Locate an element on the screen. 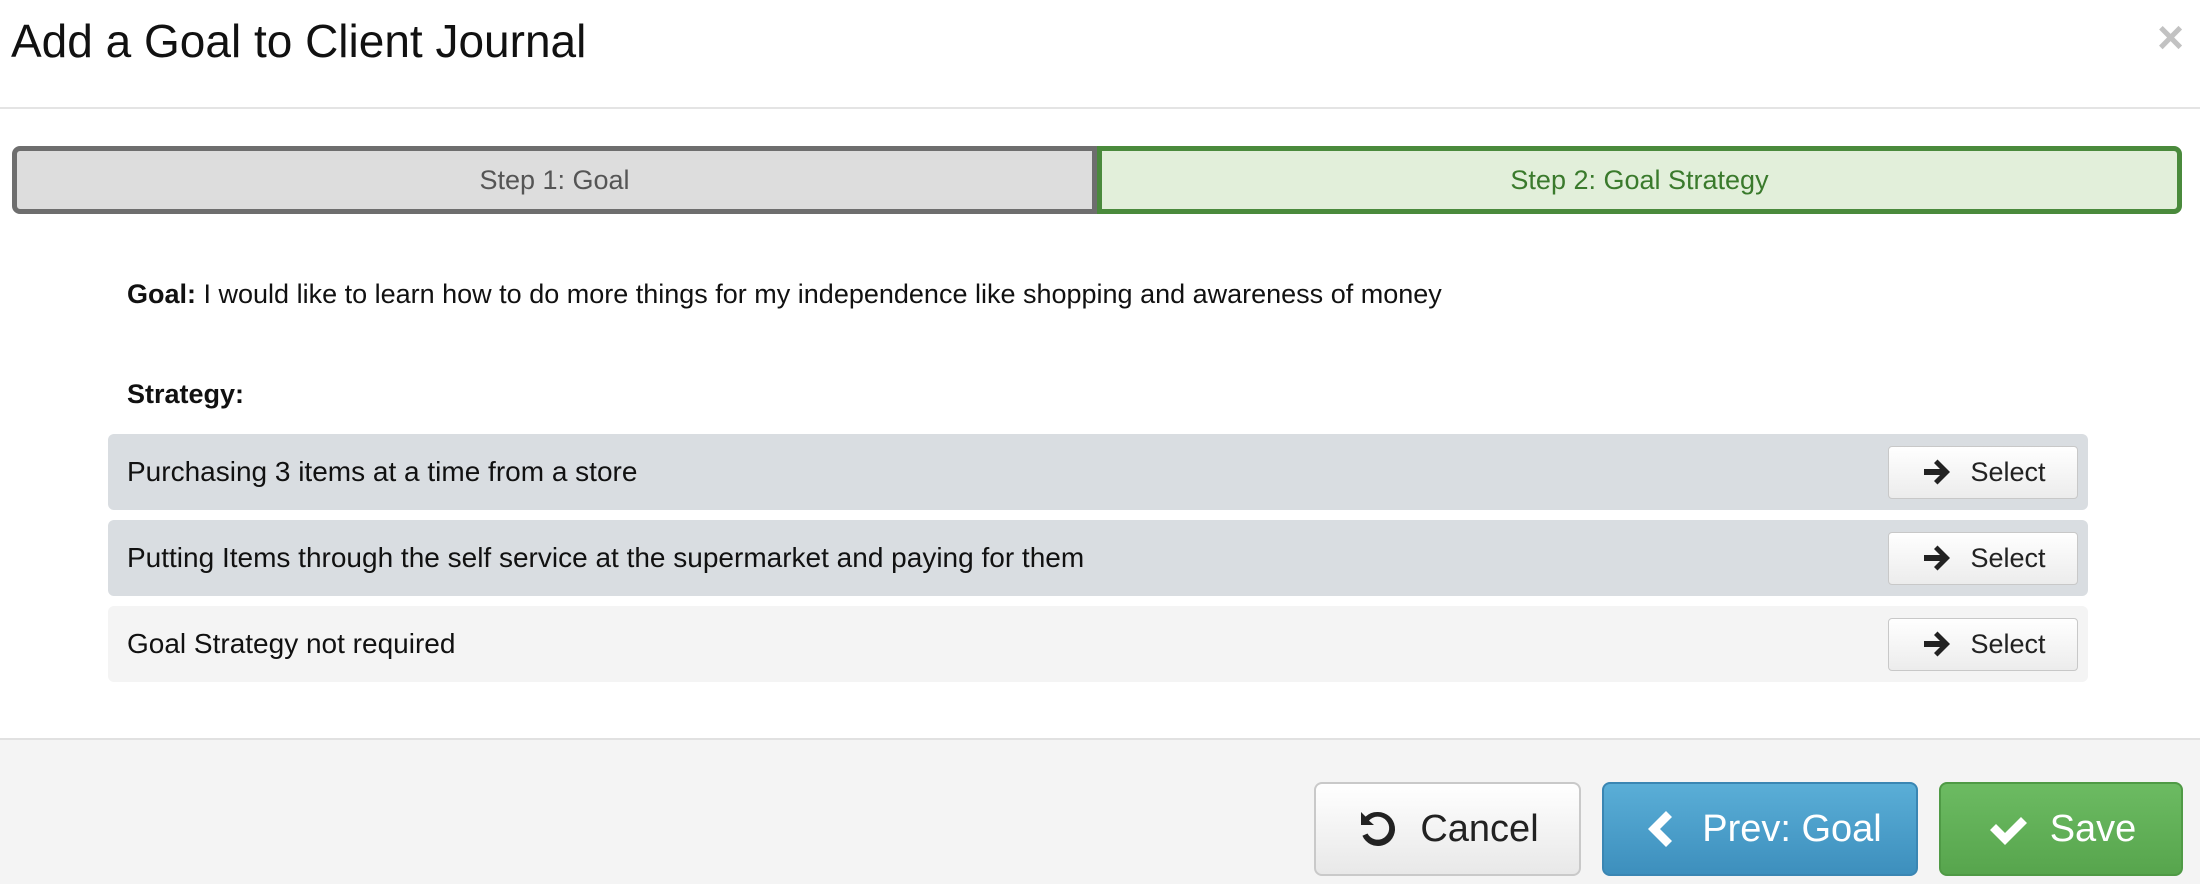  goal-label: Goal: is located at coordinates (162, 294).